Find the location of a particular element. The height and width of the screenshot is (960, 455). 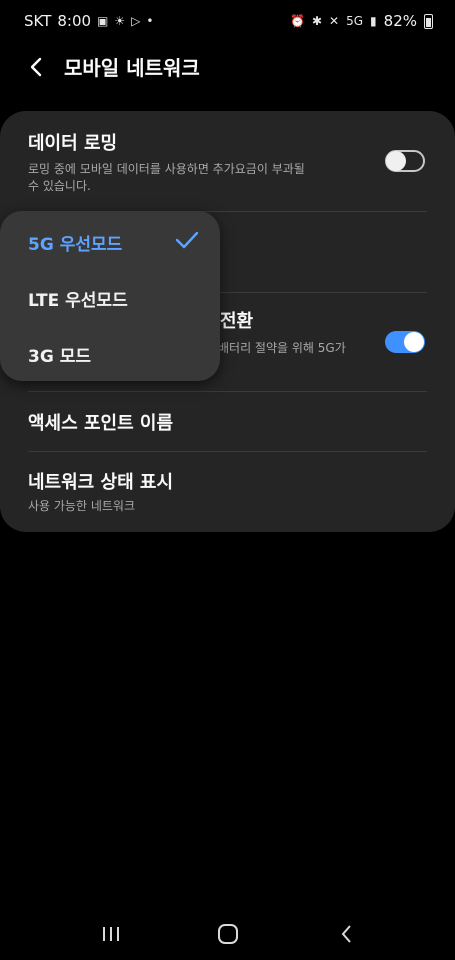

smart-switch-toggle is located at coordinates (405, 342).